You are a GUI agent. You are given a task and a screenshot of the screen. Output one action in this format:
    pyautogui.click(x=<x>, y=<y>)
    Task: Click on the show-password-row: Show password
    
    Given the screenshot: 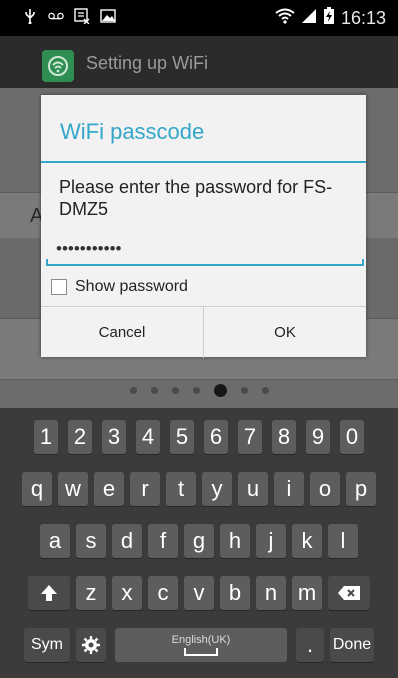 What is the action you would take?
    pyautogui.click(x=119, y=287)
    